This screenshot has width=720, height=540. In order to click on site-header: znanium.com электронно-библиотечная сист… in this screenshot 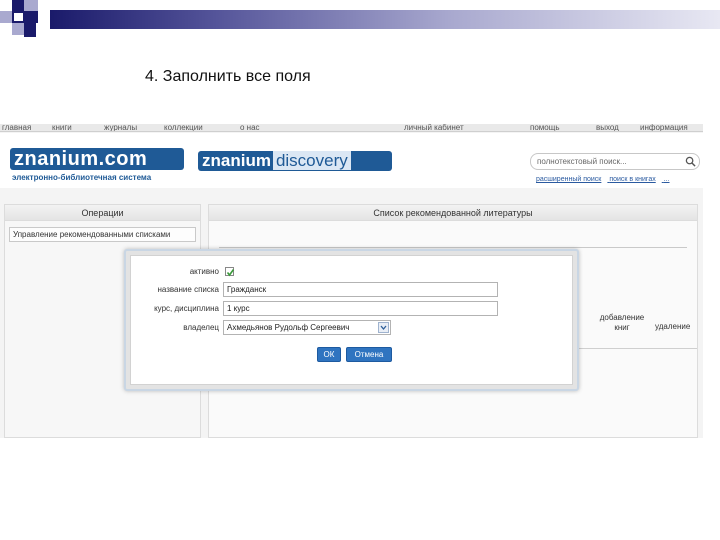, I will do `click(351, 160)`.